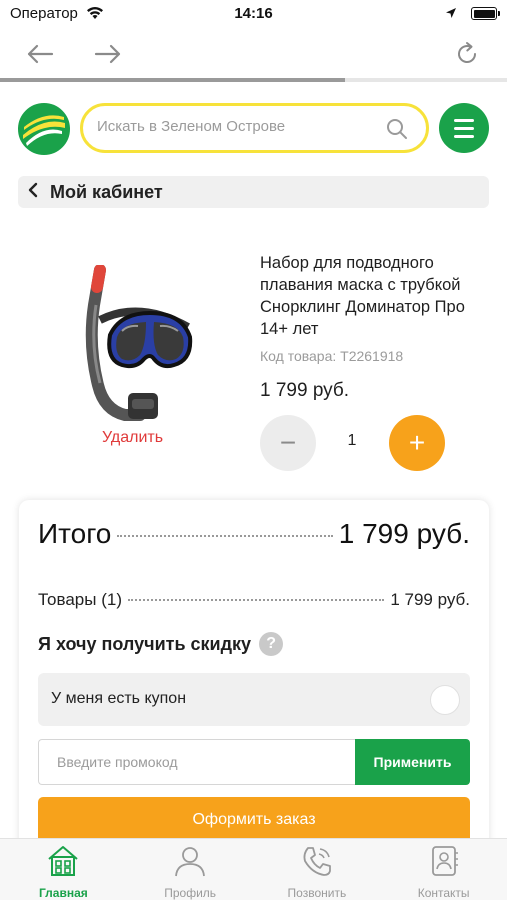 This screenshot has height=900, width=507. Describe the element at coordinates (397, 131) in the screenshot. I see `search-icon` at that location.